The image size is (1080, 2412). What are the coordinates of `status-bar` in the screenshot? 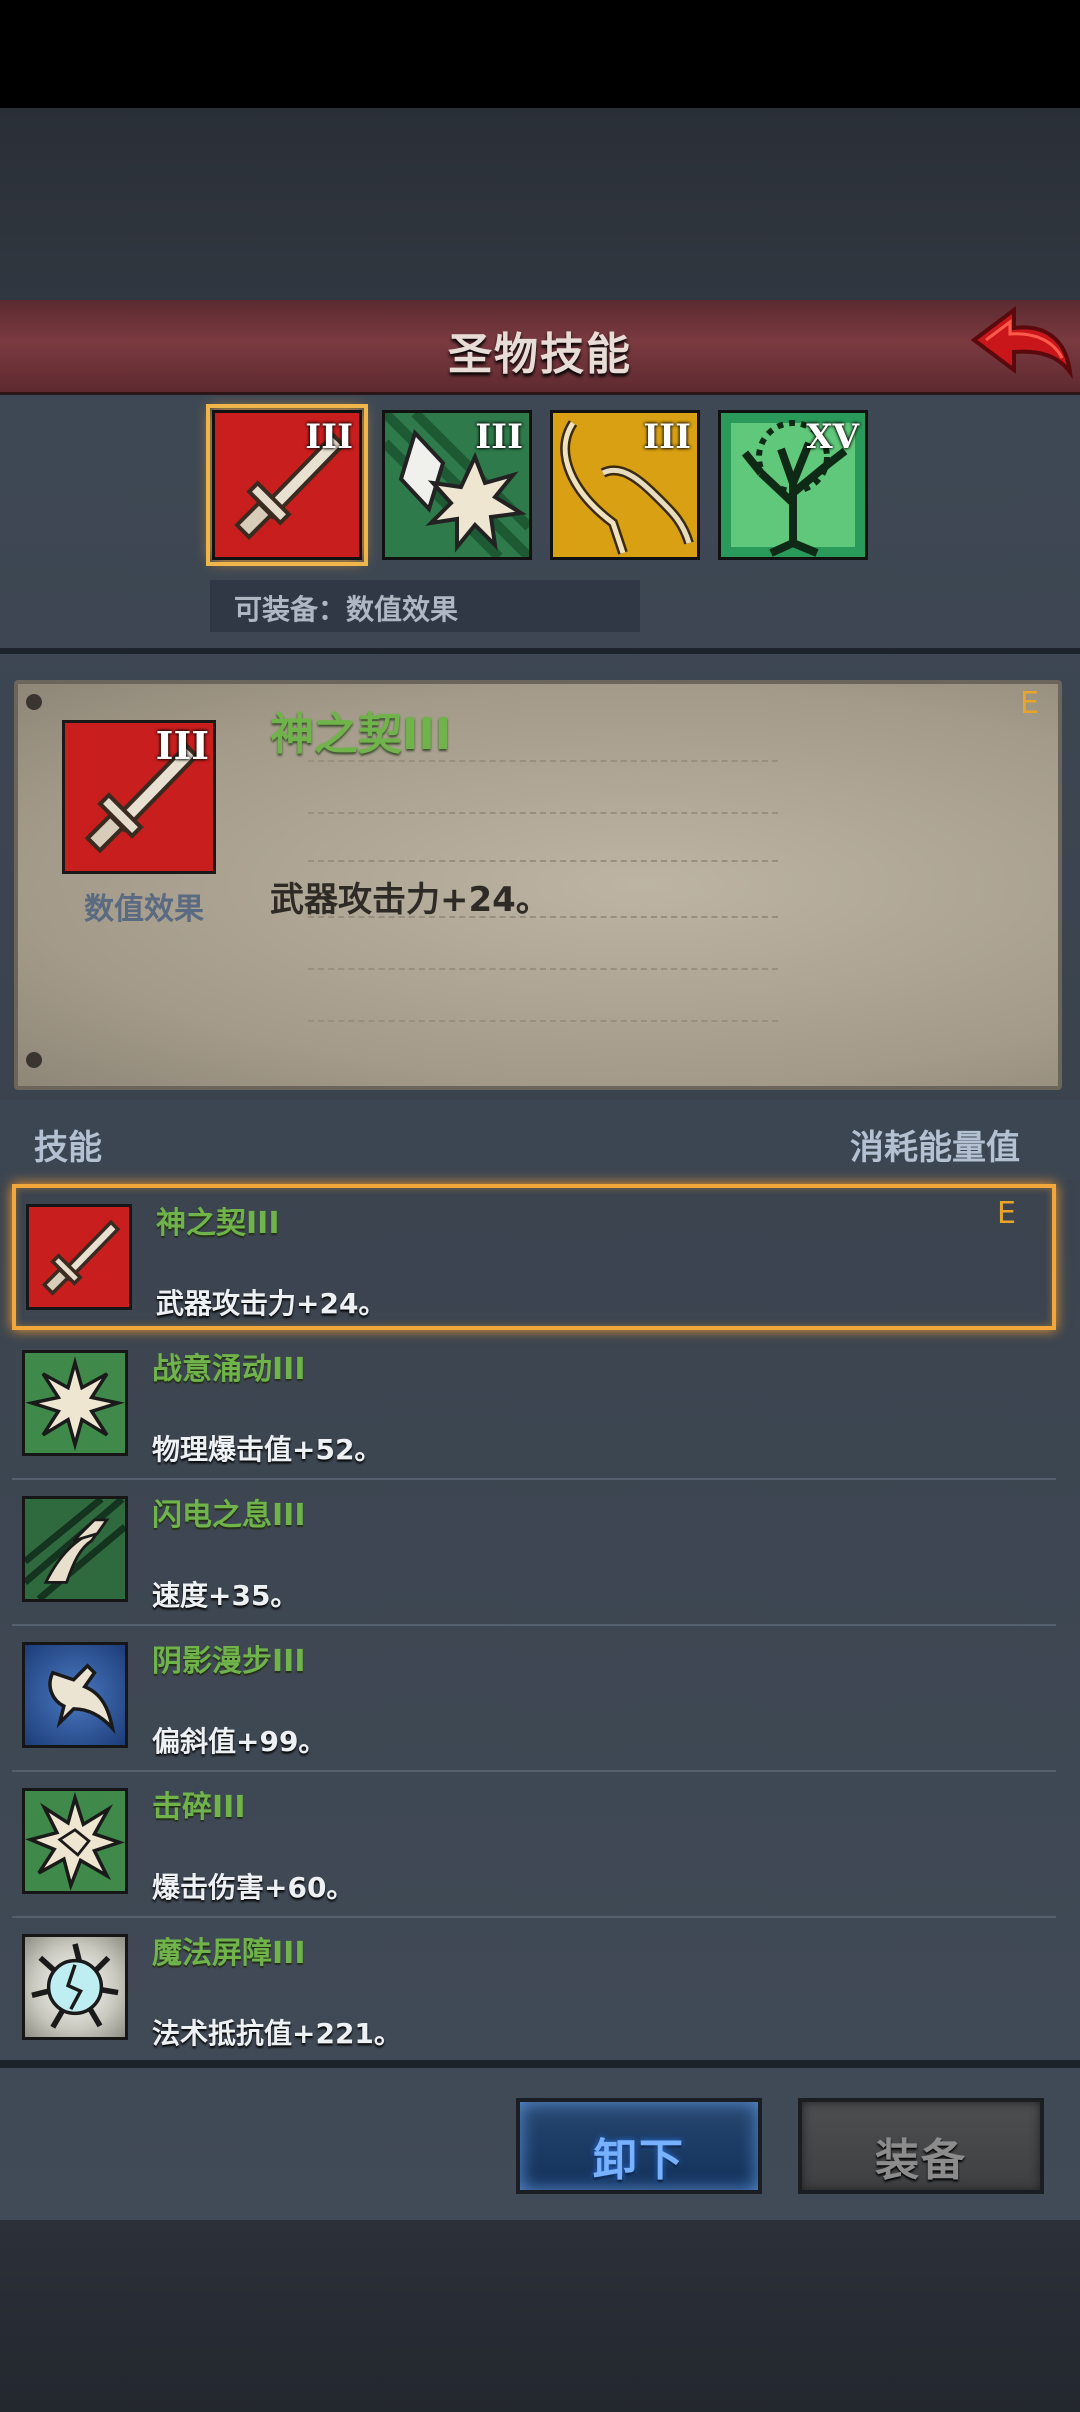 It's located at (540, 54).